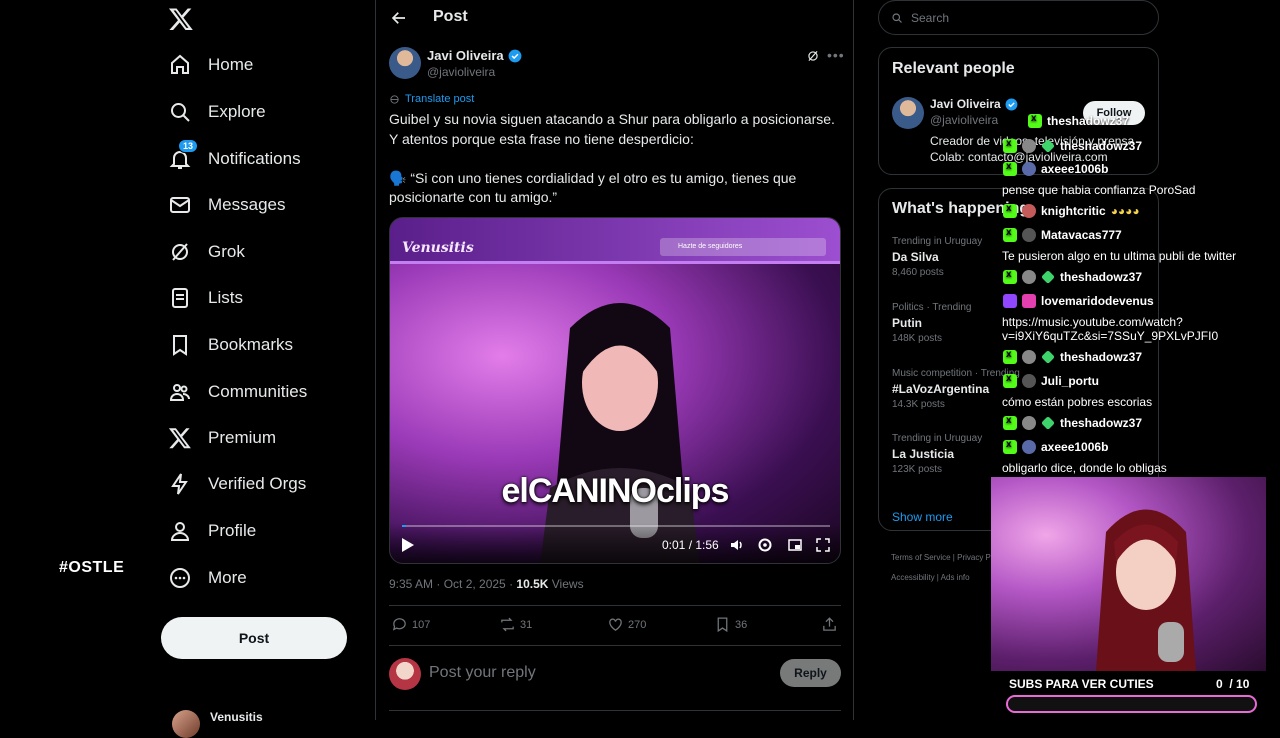 The width and height of the screenshot is (1280, 738). I want to click on sparkle-icon, so click(1048, 423).